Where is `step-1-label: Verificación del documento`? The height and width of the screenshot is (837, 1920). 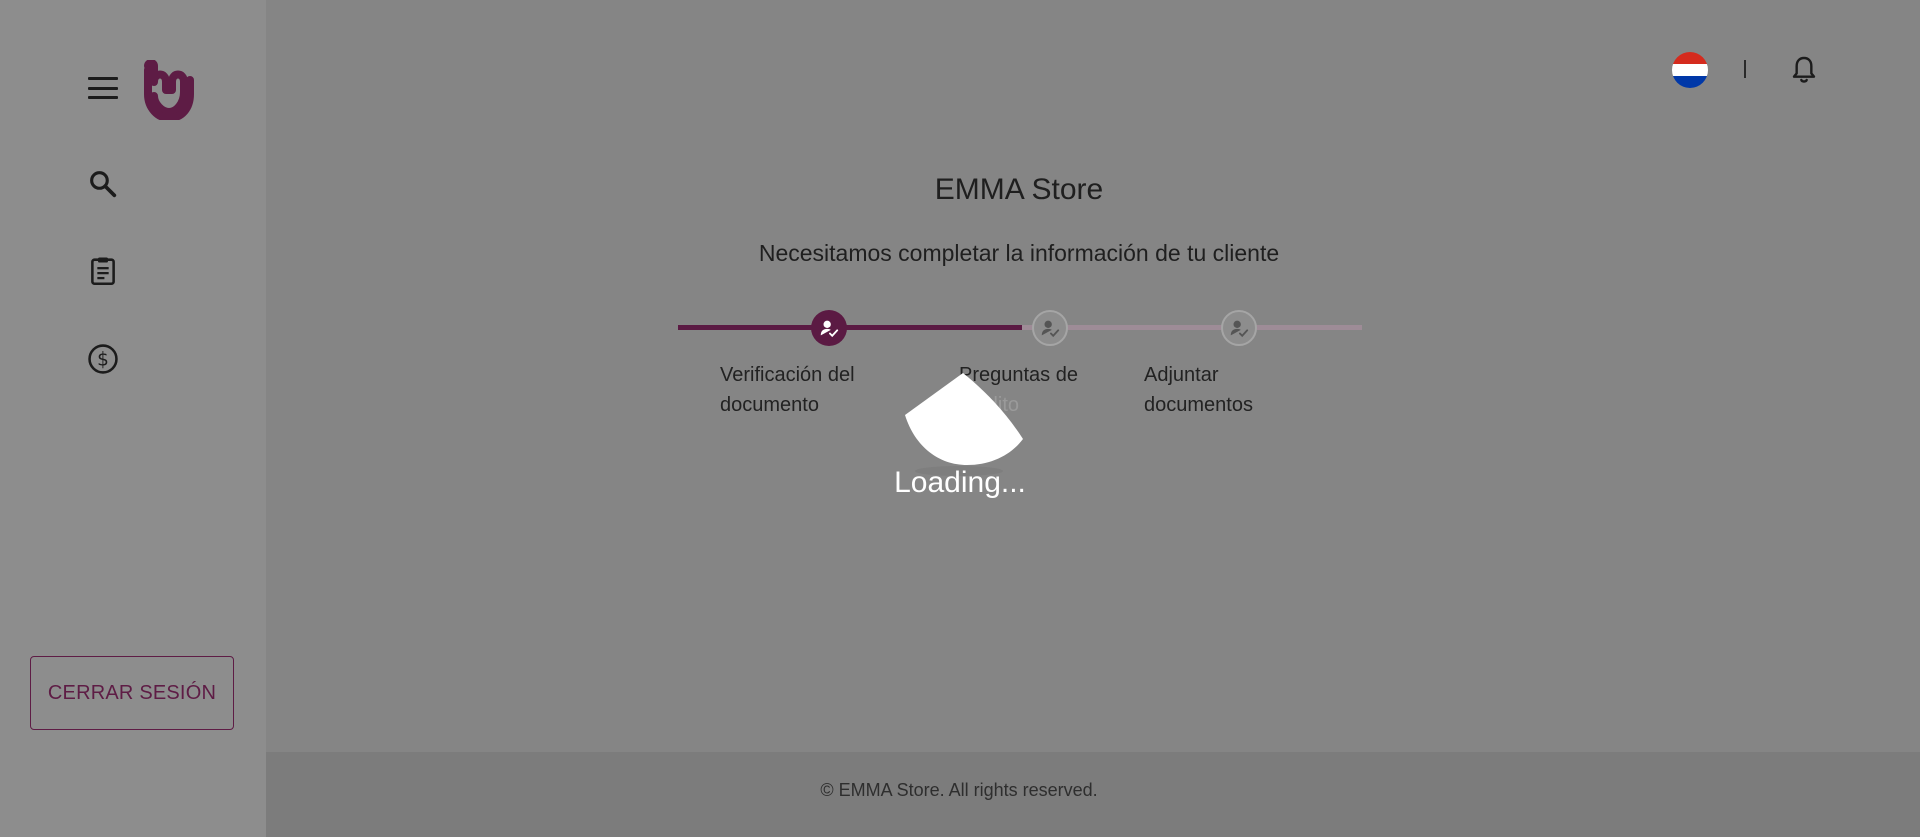
step-1-label: Verificación del documento is located at coordinates (810, 390).